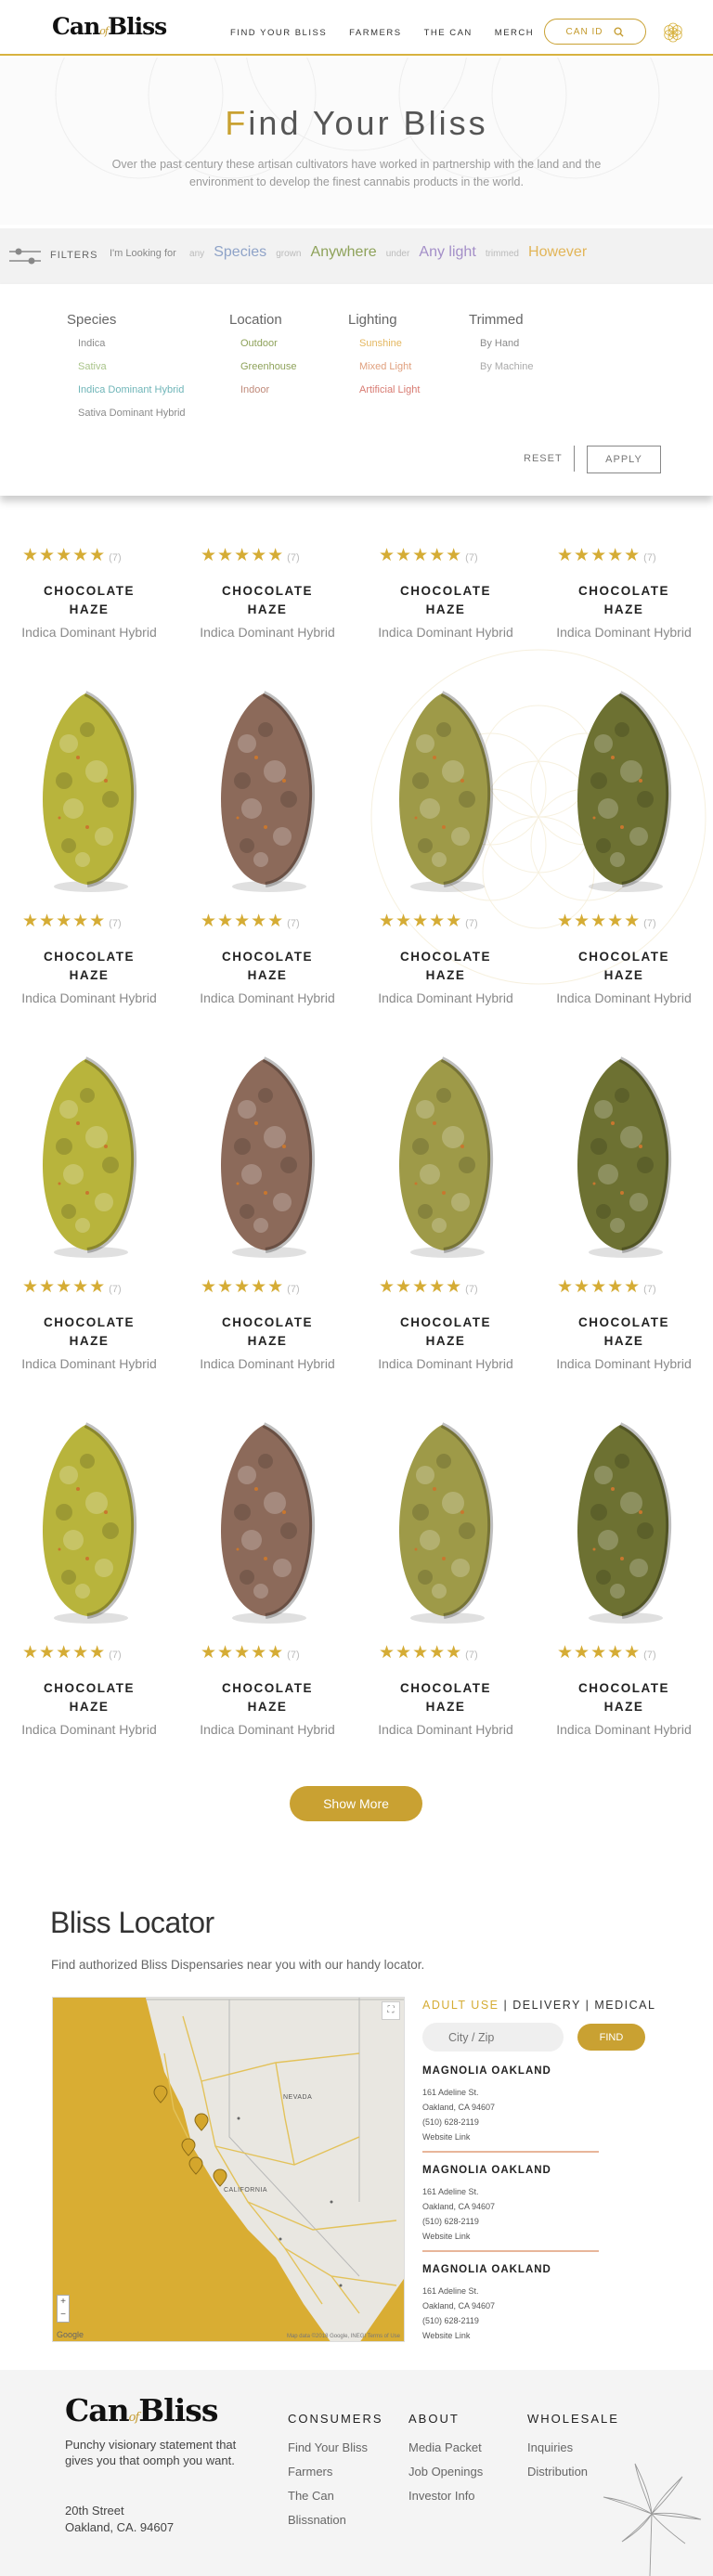  I want to click on footer-logo: CanofBliss, so click(141, 2410).